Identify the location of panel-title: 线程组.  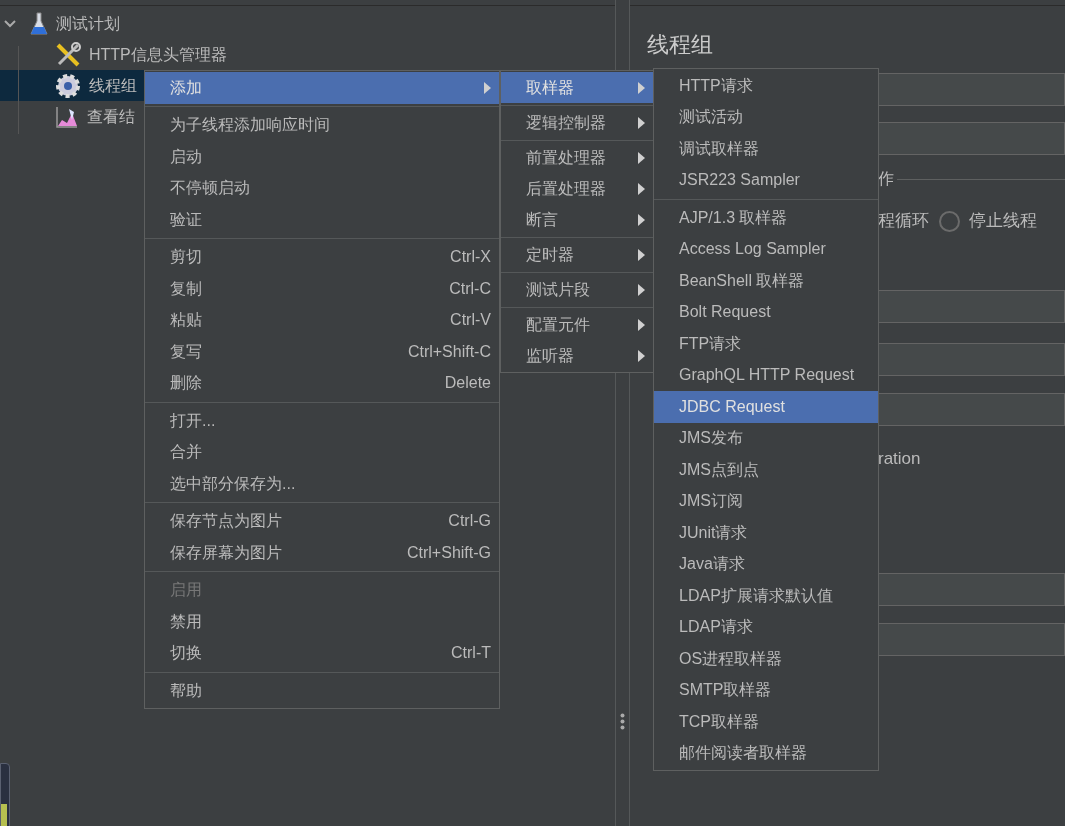
(680, 45).